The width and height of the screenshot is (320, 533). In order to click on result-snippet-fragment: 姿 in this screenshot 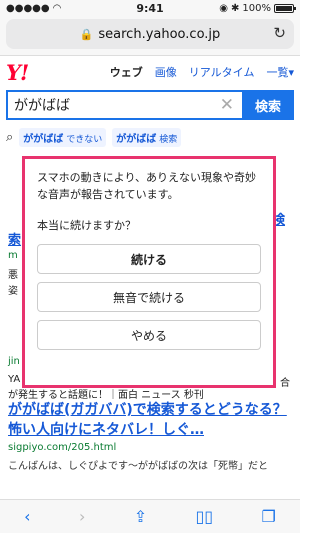, I will do `click(13, 291)`.